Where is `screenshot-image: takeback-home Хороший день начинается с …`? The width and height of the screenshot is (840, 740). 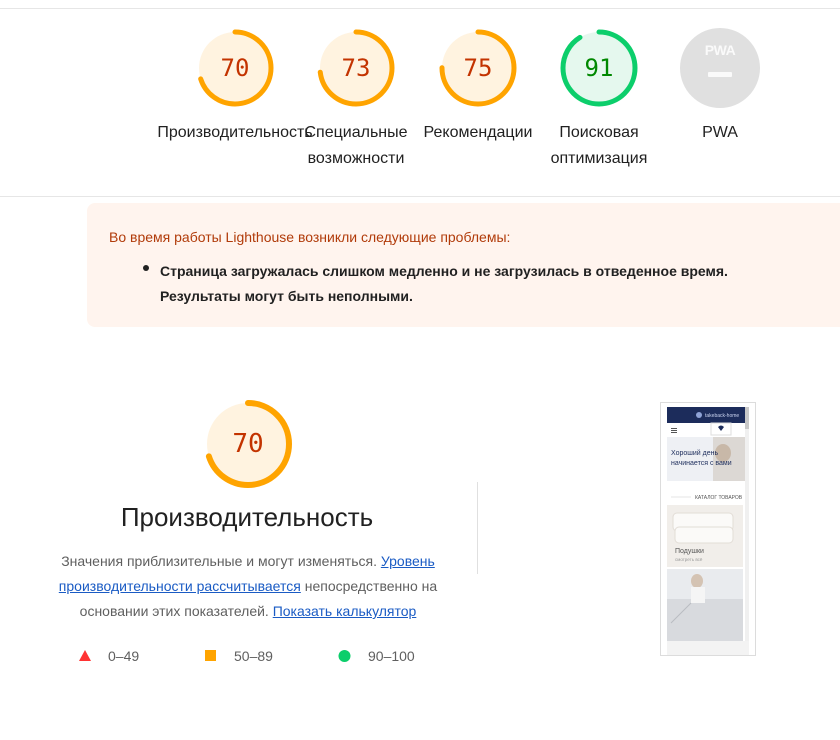
screenshot-image: takeback-home Хороший день начинается с … is located at coordinates (708, 529).